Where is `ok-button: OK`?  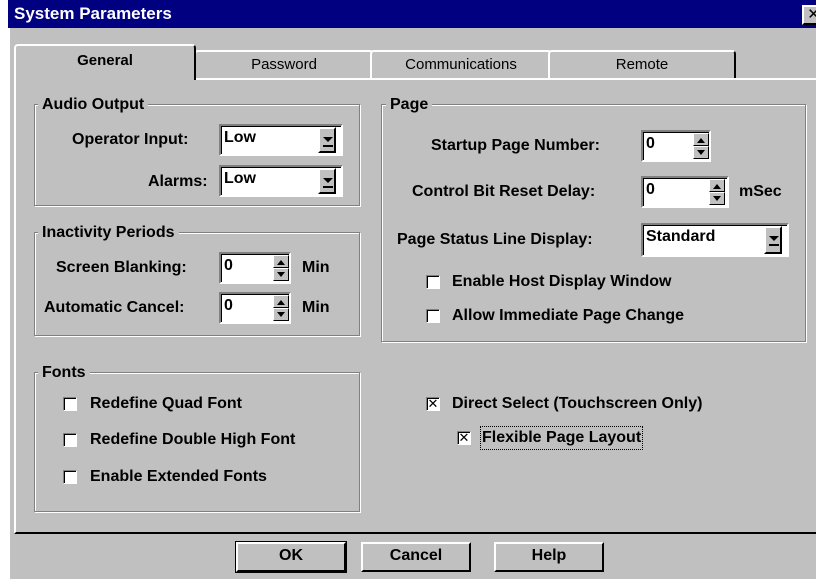
ok-button: OK is located at coordinates (291, 557).